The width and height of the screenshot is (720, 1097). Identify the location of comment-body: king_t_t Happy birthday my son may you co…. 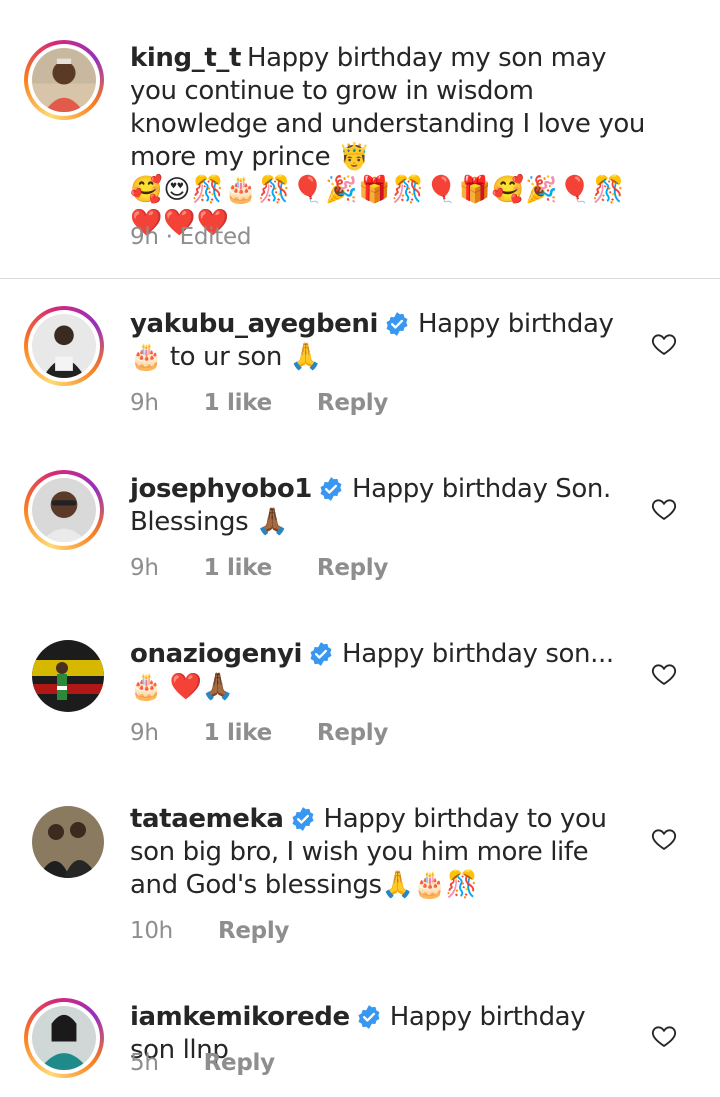
(390, 141).